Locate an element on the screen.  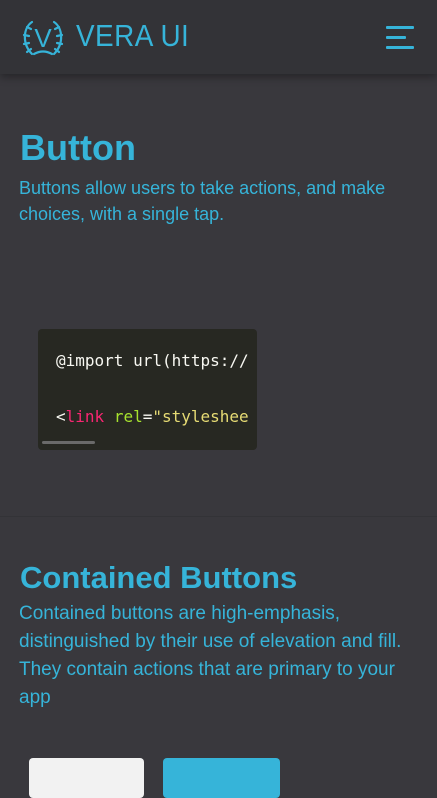
section-divider is located at coordinates (218, 516).